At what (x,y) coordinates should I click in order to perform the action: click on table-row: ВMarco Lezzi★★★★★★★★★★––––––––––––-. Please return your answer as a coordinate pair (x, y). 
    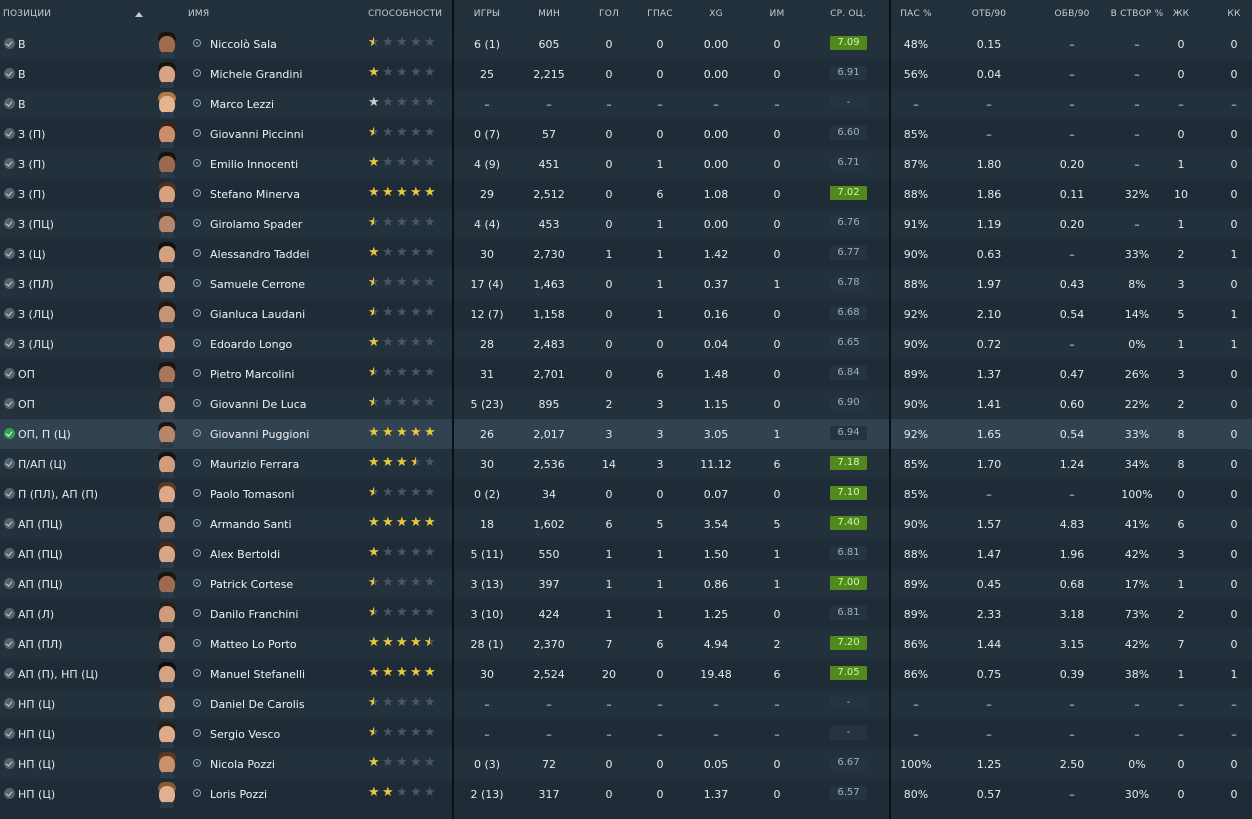
    Looking at the image, I should click on (626, 104).